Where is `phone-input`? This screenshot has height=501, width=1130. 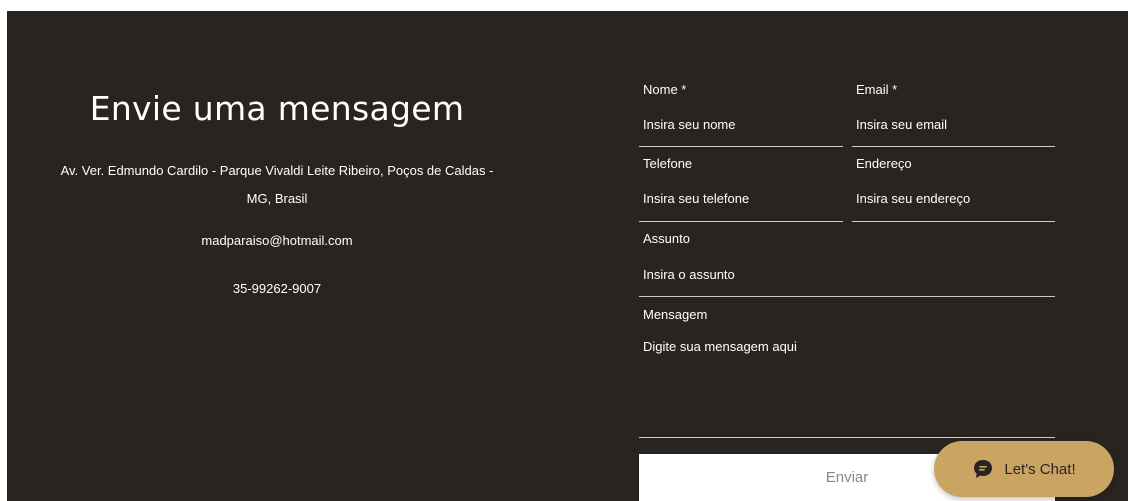 phone-input is located at coordinates (741, 198).